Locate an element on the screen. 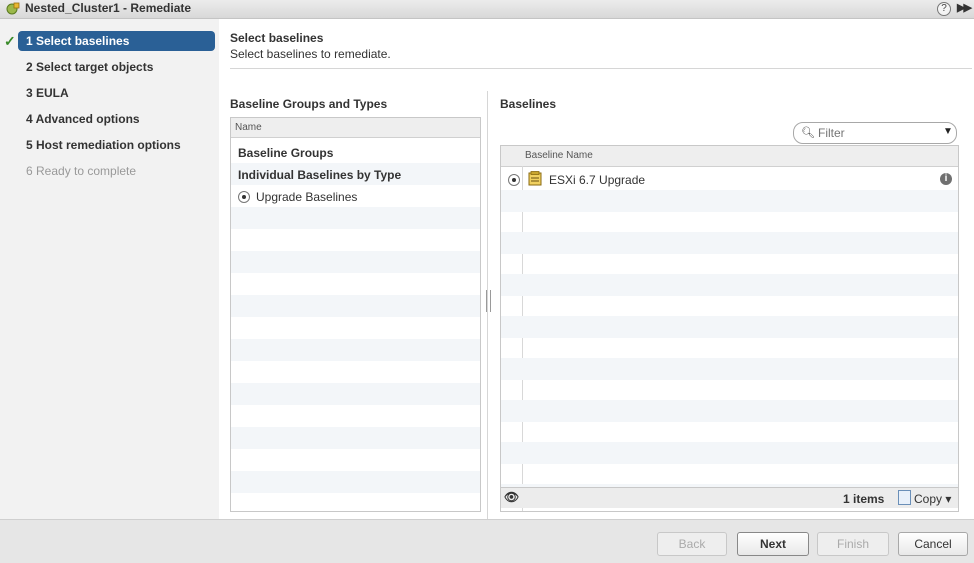 This screenshot has height=563, width=974. baseline-name: ESXi 6.7 Upgrade is located at coordinates (597, 180).